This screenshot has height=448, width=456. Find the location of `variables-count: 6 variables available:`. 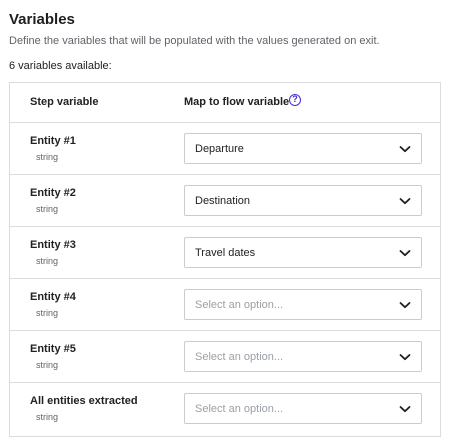

variables-count: 6 variables available: is located at coordinates (60, 66).